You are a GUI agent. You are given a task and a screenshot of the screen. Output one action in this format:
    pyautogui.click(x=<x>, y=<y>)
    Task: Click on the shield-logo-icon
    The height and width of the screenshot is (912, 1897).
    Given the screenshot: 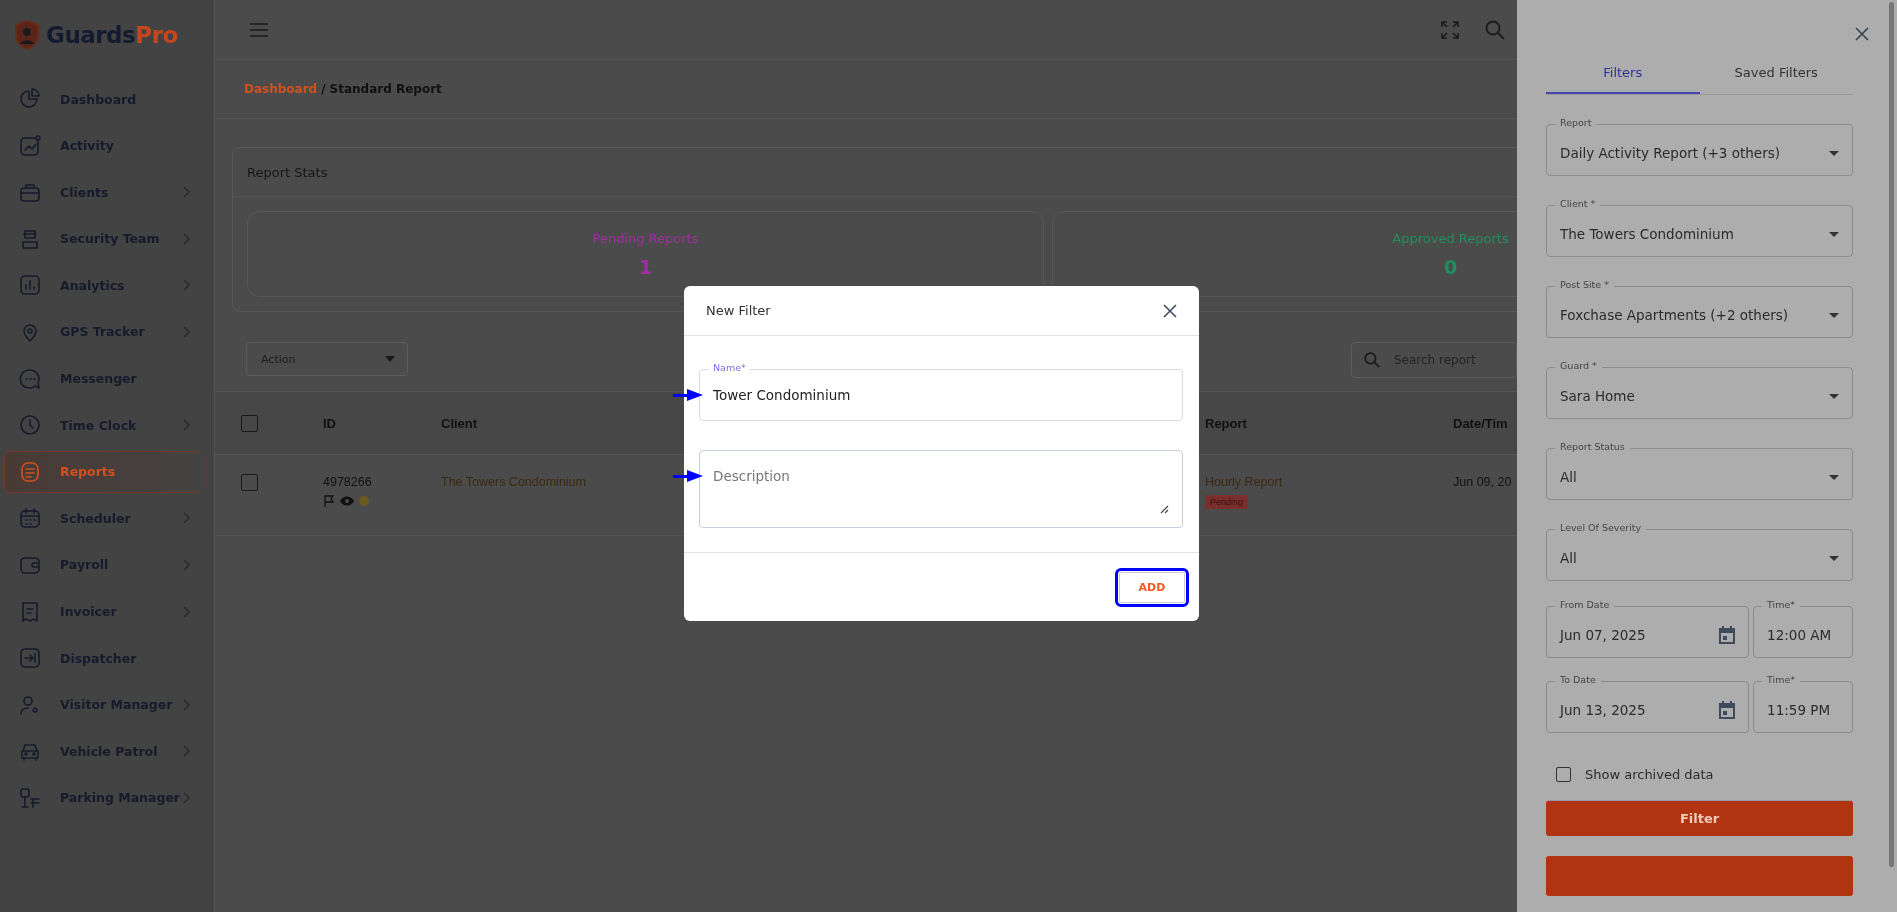 What is the action you would take?
    pyautogui.click(x=27, y=35)
    